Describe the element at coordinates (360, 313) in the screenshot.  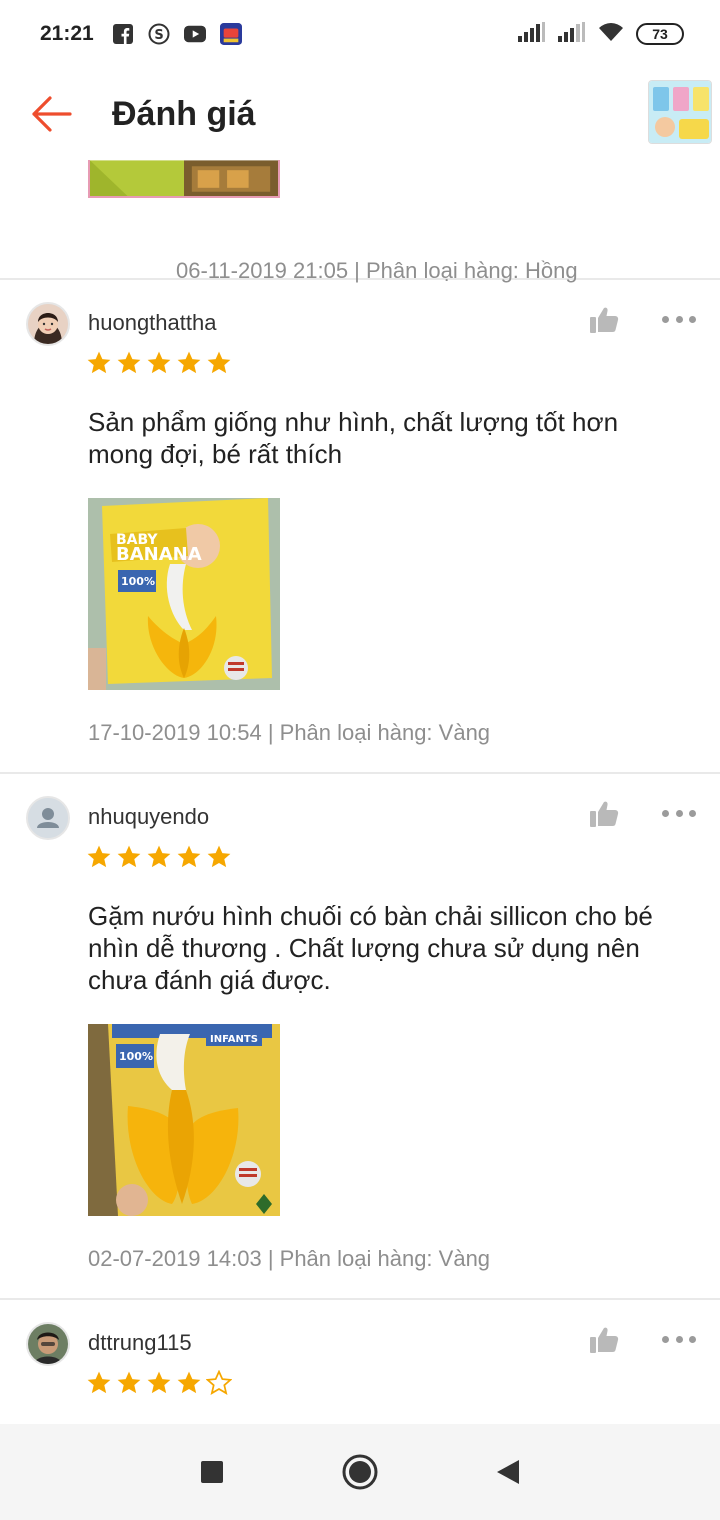
I see `review-header: huongthattha` at that location.